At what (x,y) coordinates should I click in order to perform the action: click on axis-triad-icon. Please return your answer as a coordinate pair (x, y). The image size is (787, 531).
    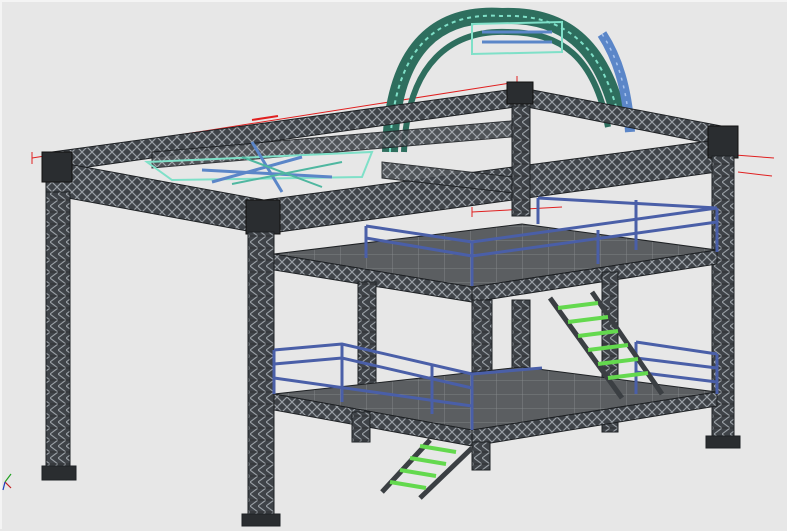
    Looking at the image, I should click on (7, 482).